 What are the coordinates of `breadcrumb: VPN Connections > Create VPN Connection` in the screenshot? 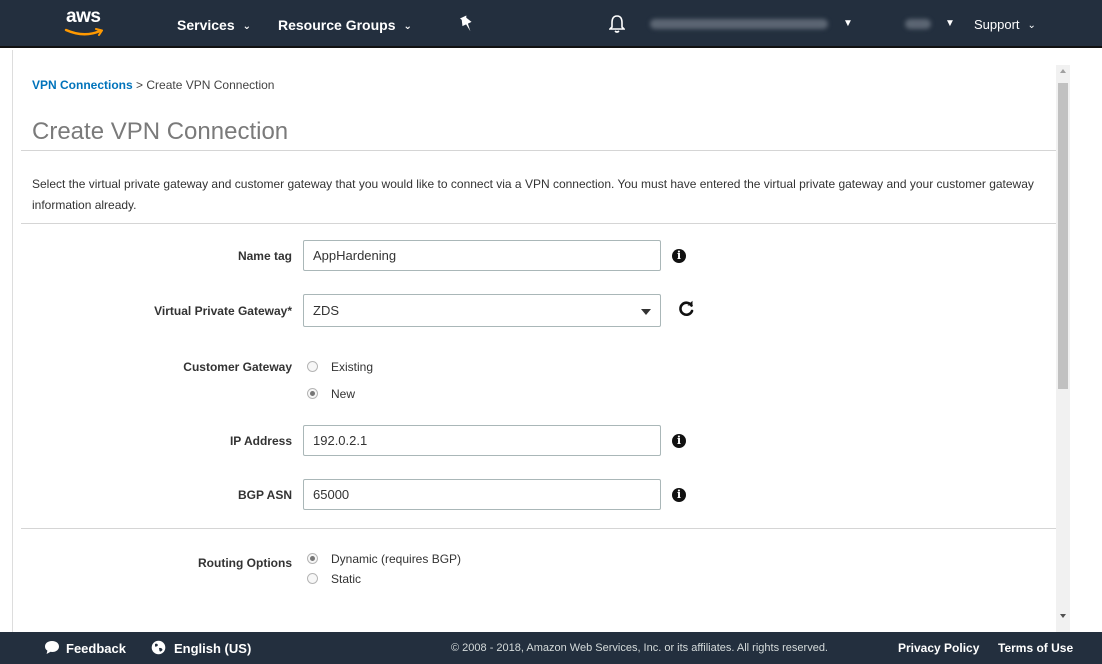 It's located at (153, 85).